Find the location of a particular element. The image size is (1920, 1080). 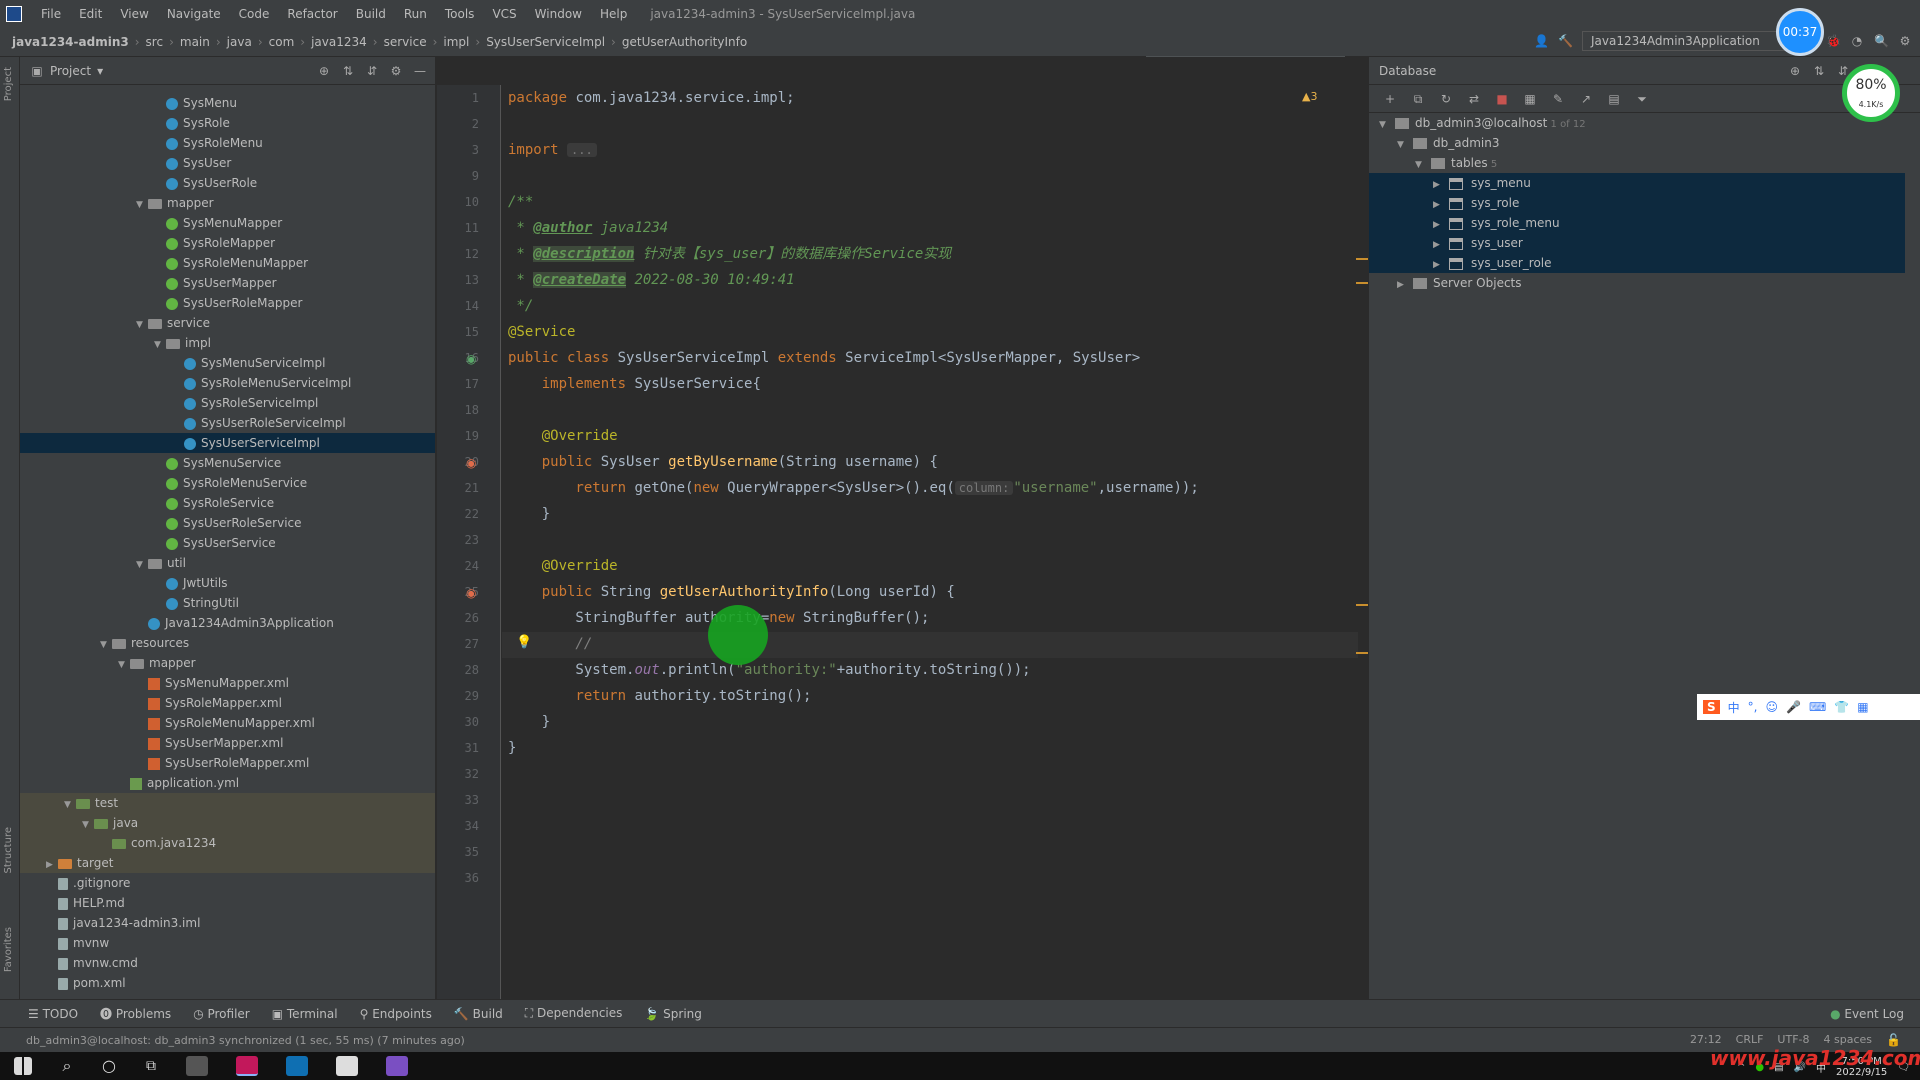

tree-item: ▼ resources is located at coordinates (227, 643).